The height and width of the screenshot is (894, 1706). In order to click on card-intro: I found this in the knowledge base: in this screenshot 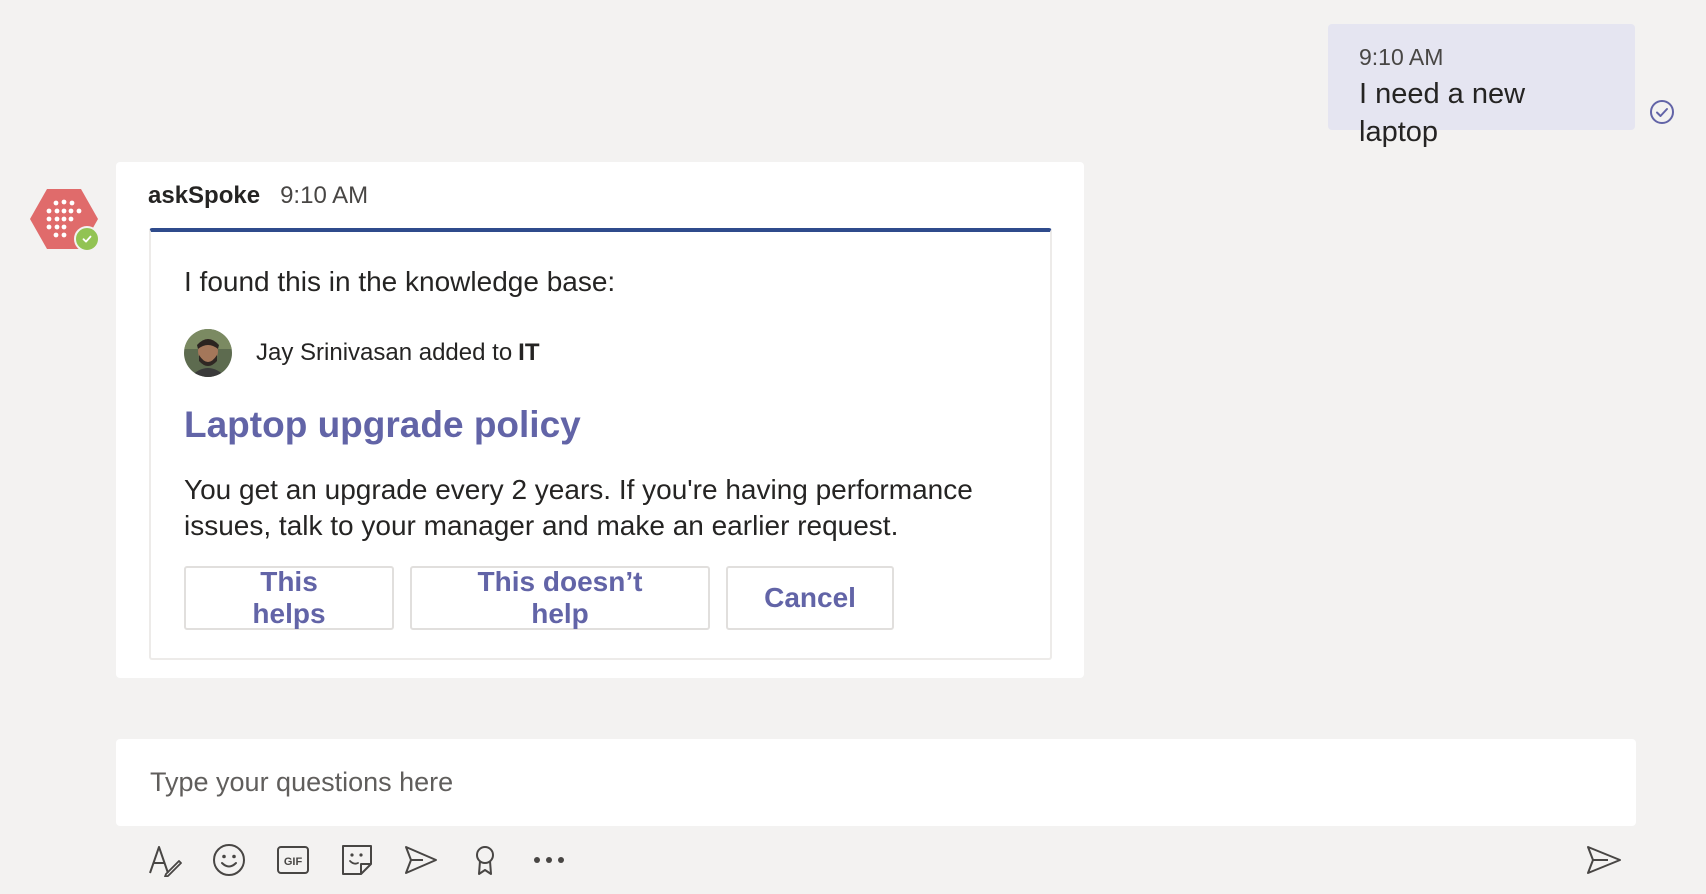, I will do `click(400, 281)`.